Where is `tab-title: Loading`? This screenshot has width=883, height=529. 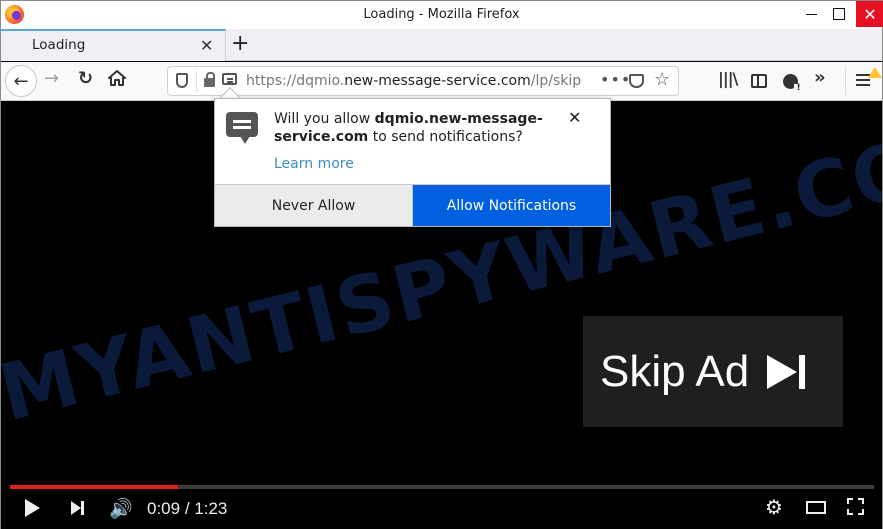 tab-title: Loading is located at coordinates (59, 45).